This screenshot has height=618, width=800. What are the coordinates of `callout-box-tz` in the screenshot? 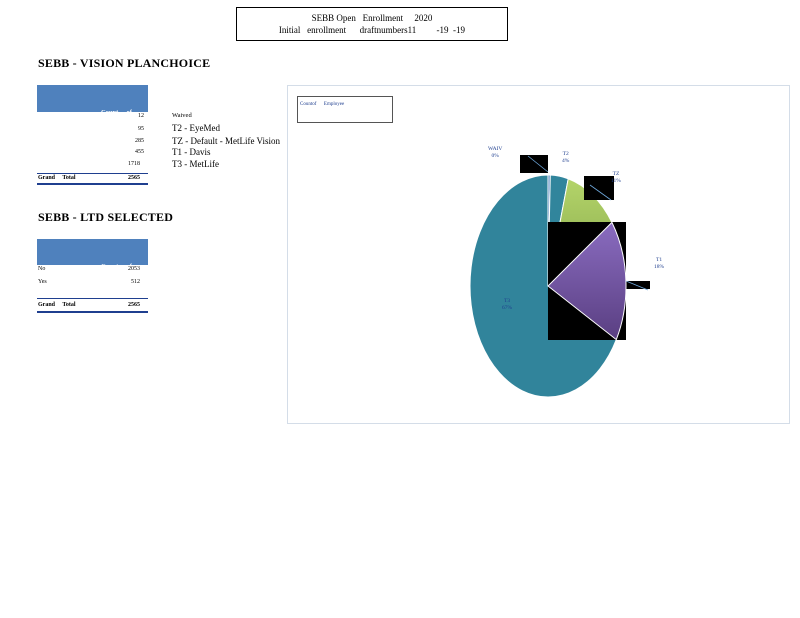 It's located at (599, 188).